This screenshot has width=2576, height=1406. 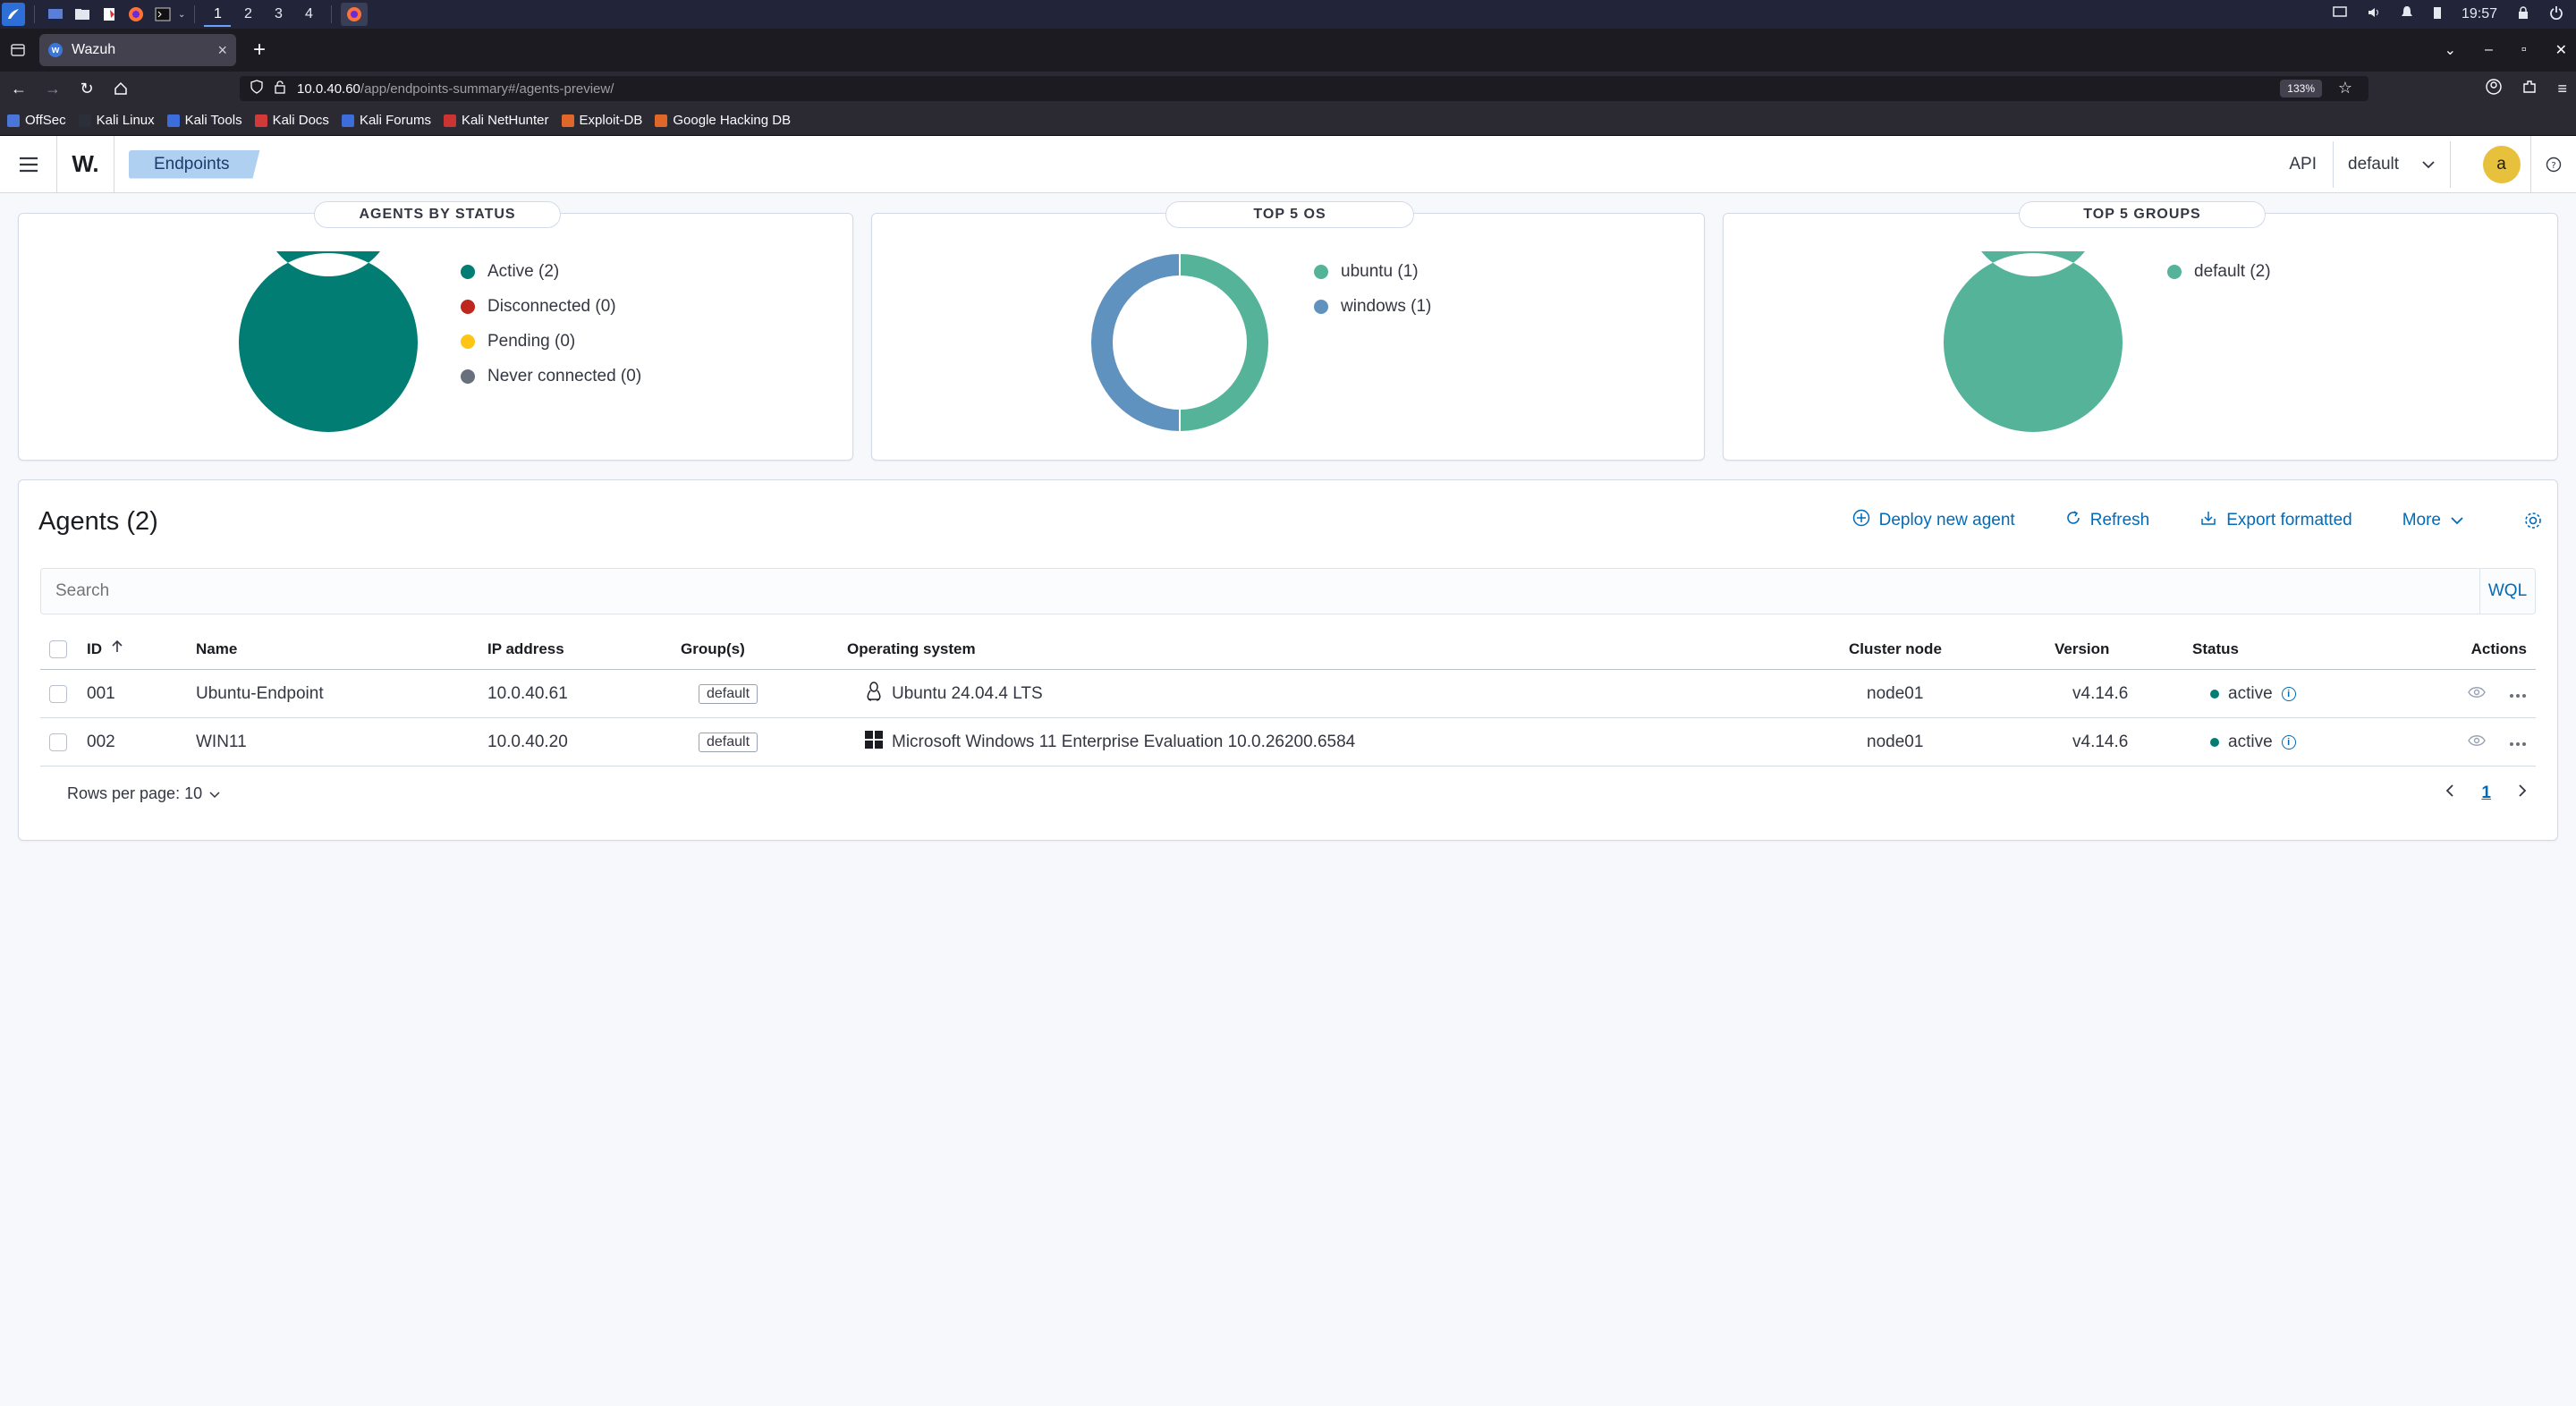 What do you see at coordinates (2501, 165) in the screenshot?
I see `user-avatar: a` at bounding box center [2501, 165].